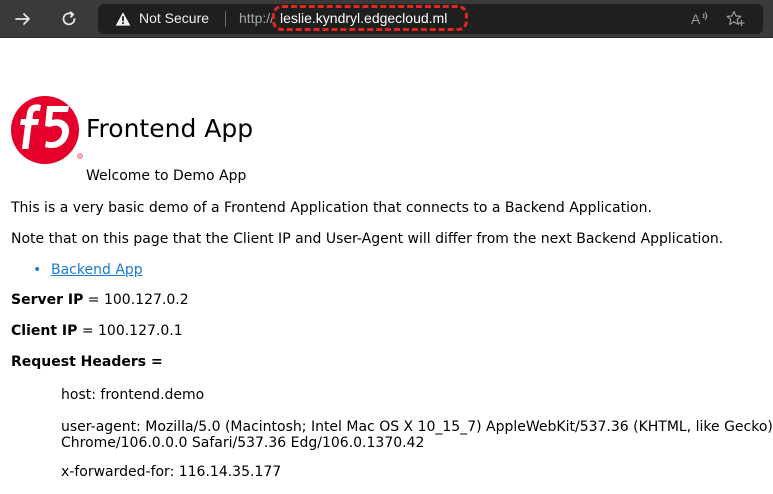 The width and height of the screenshot is (773, 494). What do you see at coordinates (69, 19) in the screenshot?
I see `refresh-icon` at bounding box center [69, 19].